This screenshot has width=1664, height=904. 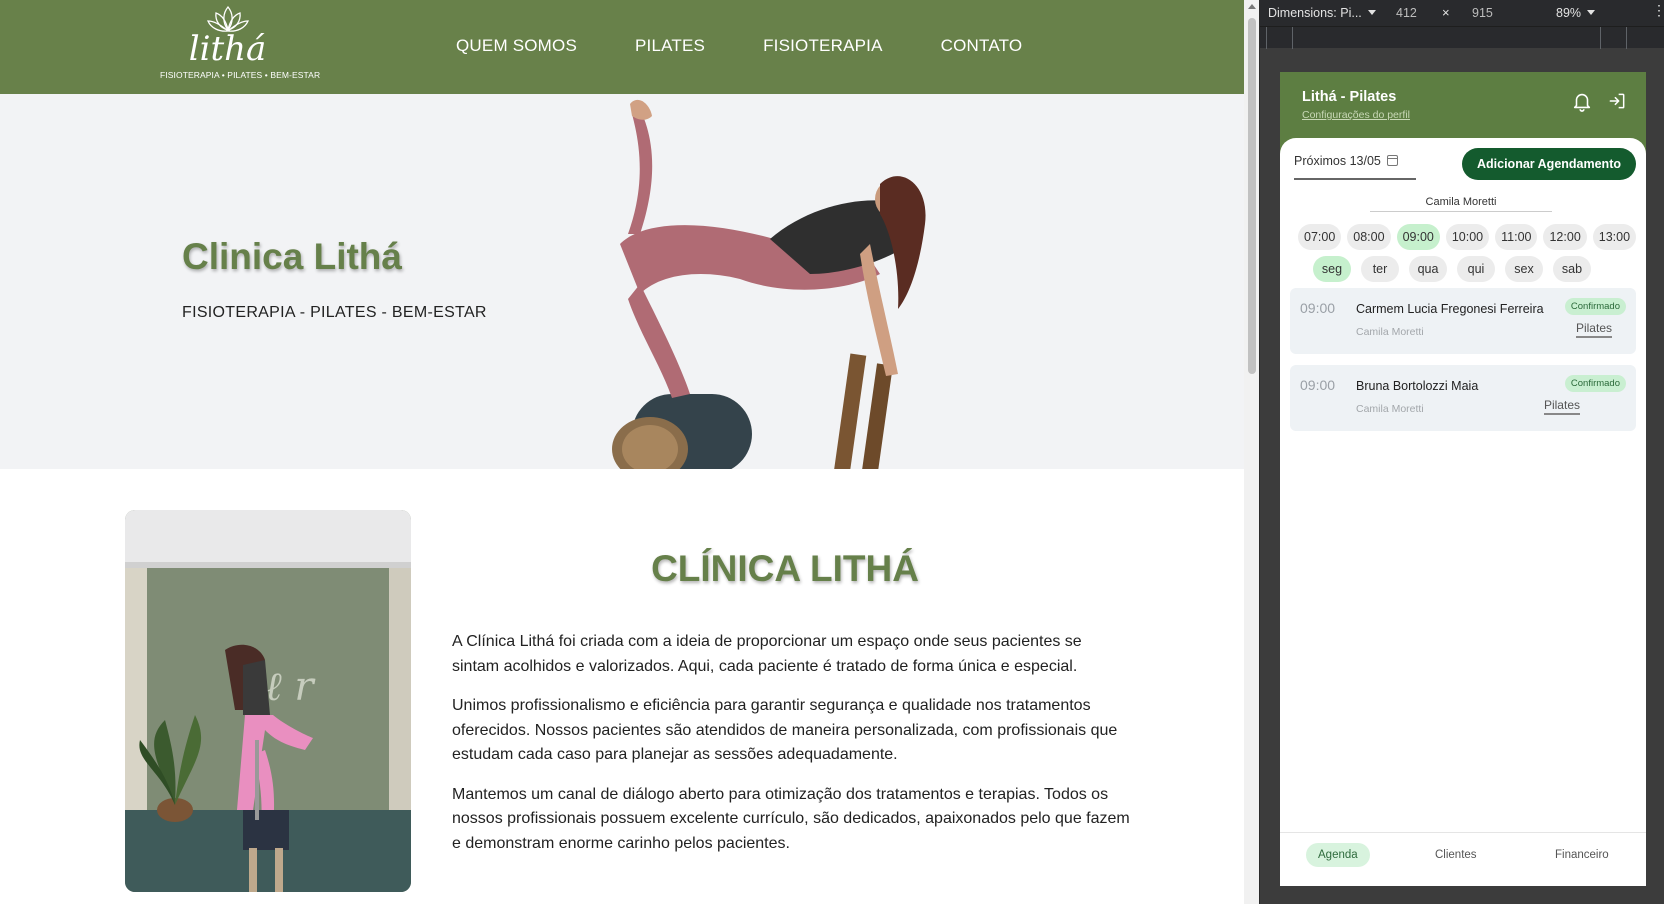 What do you see at coordinates (1356, 115) in the screenshot?
I see `profile-settings-link: Configurações do perfil` at bounding box center [1356, 115].